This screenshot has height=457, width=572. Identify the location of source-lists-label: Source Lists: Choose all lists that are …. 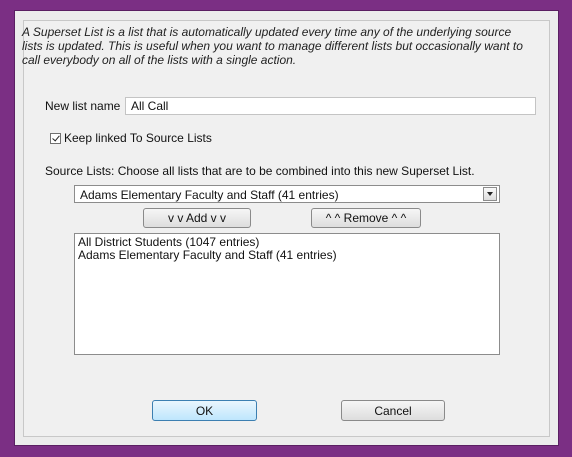
(260, 171).